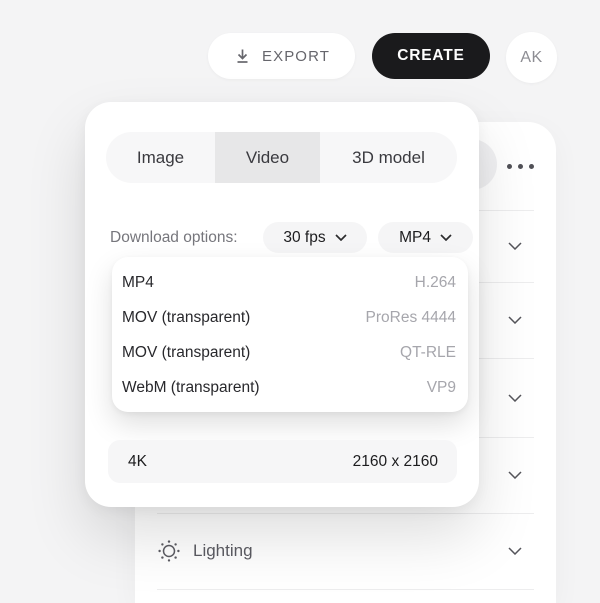  I want to click on tab-image: Image, so click(160, 157).